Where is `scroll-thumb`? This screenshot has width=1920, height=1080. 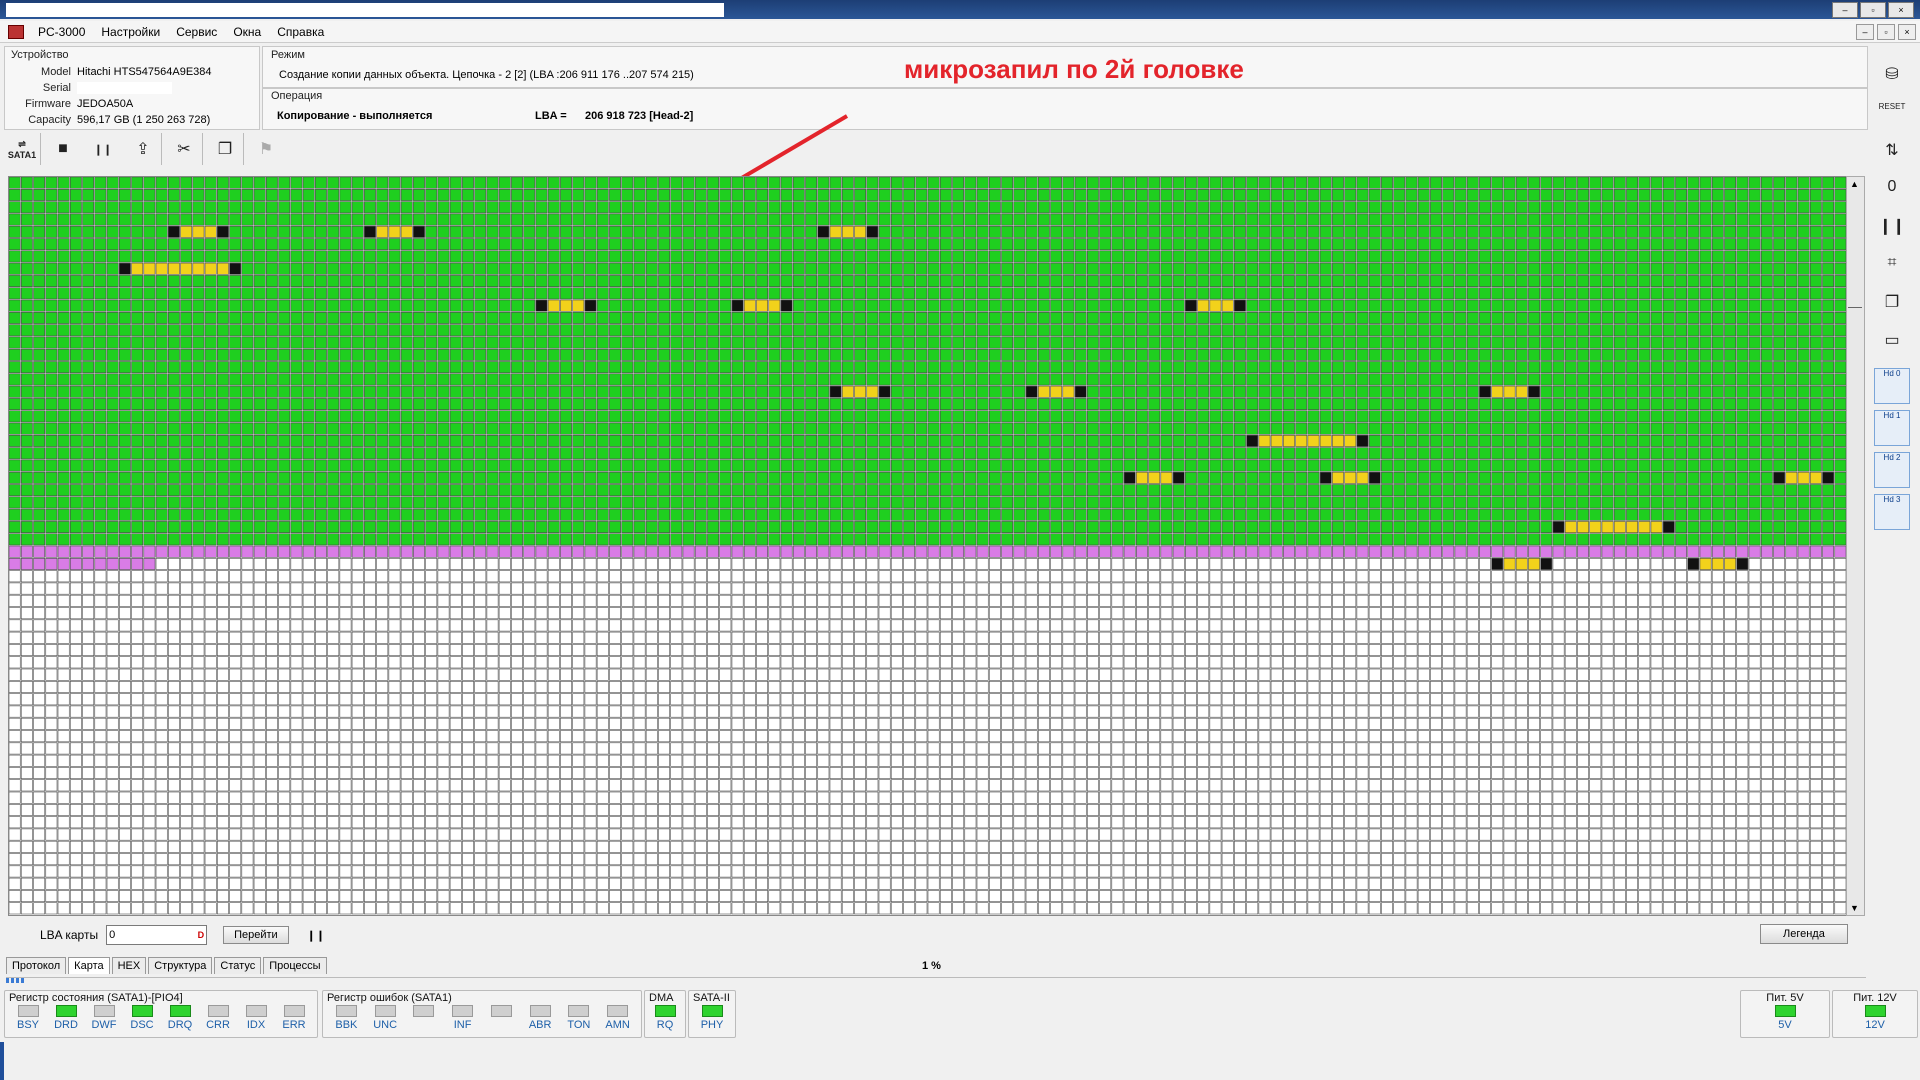
scroll-thumb is located at coordinates (1855, 307).